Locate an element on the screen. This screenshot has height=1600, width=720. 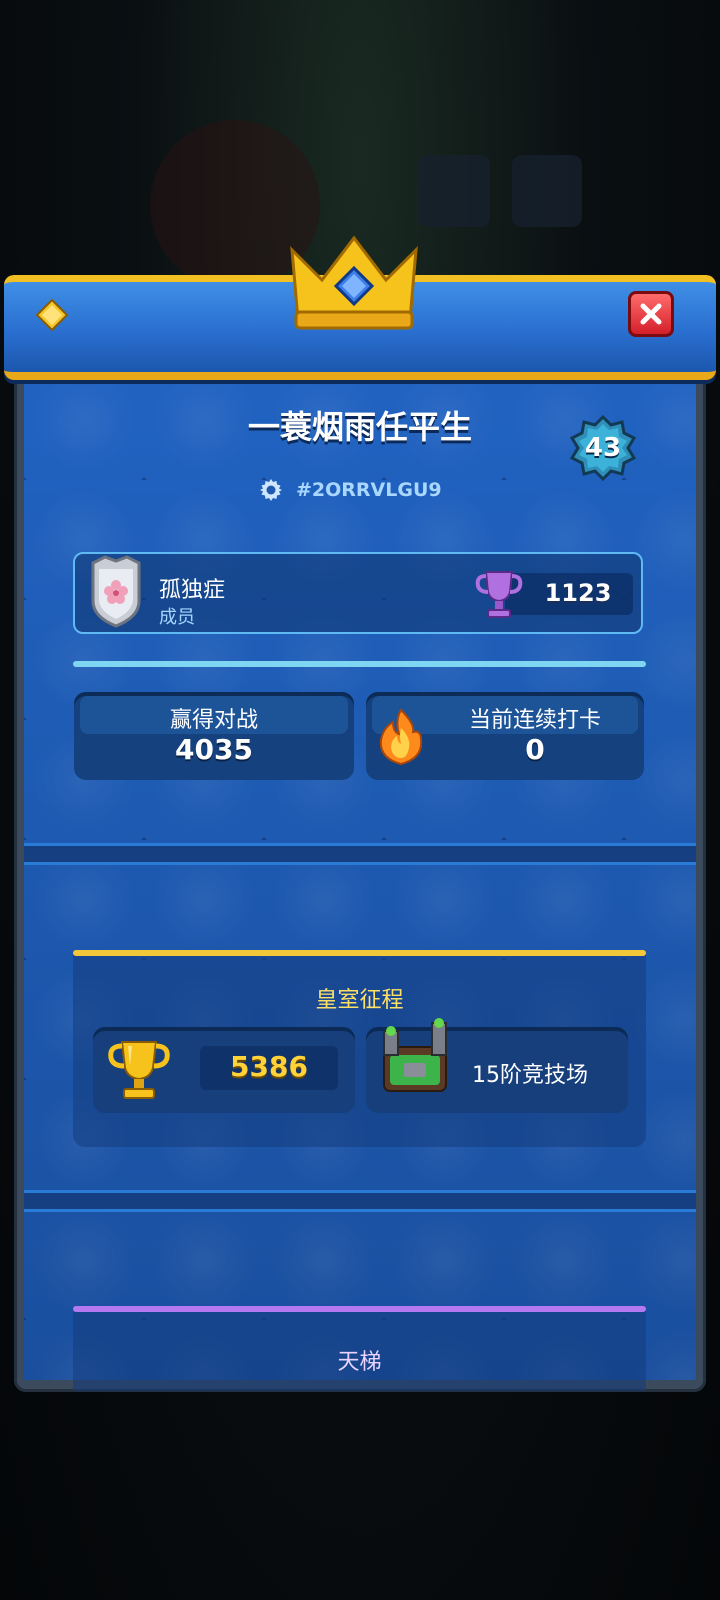
streak-label: 当前连续打卡 is located at coordinates (534, 720).